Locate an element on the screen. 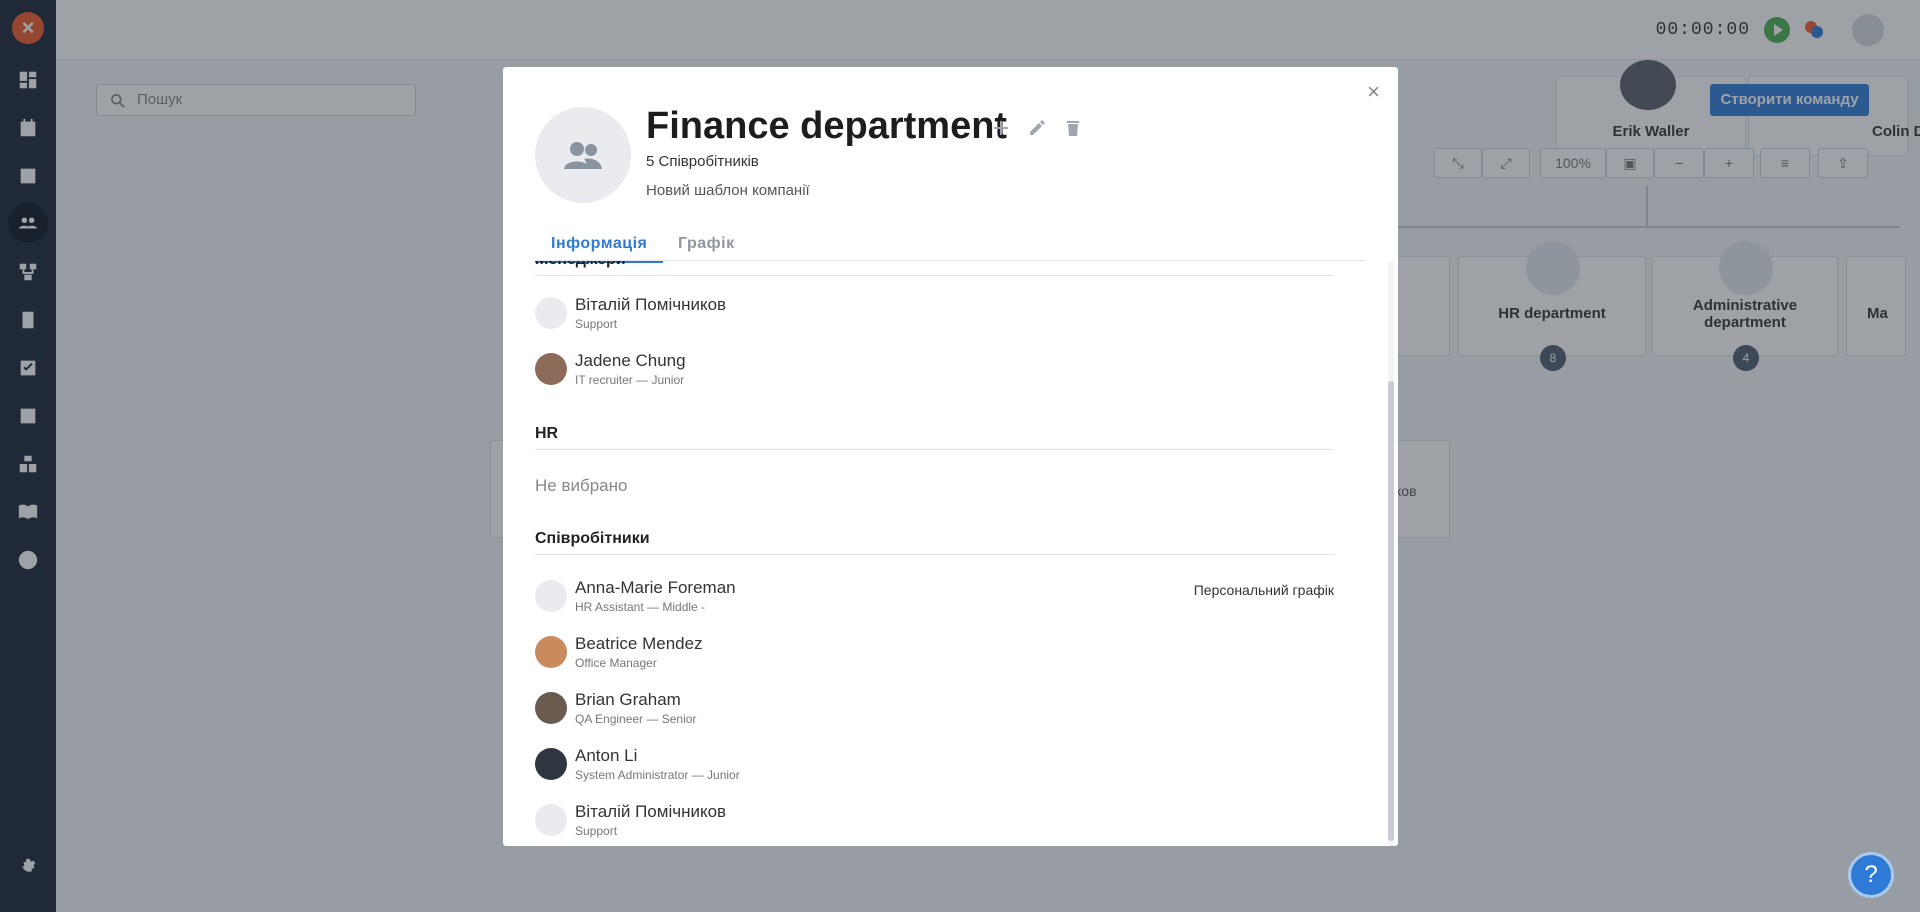 This screenshot has width=1920, height=912. team-icon is located at coordinates (583, 155).